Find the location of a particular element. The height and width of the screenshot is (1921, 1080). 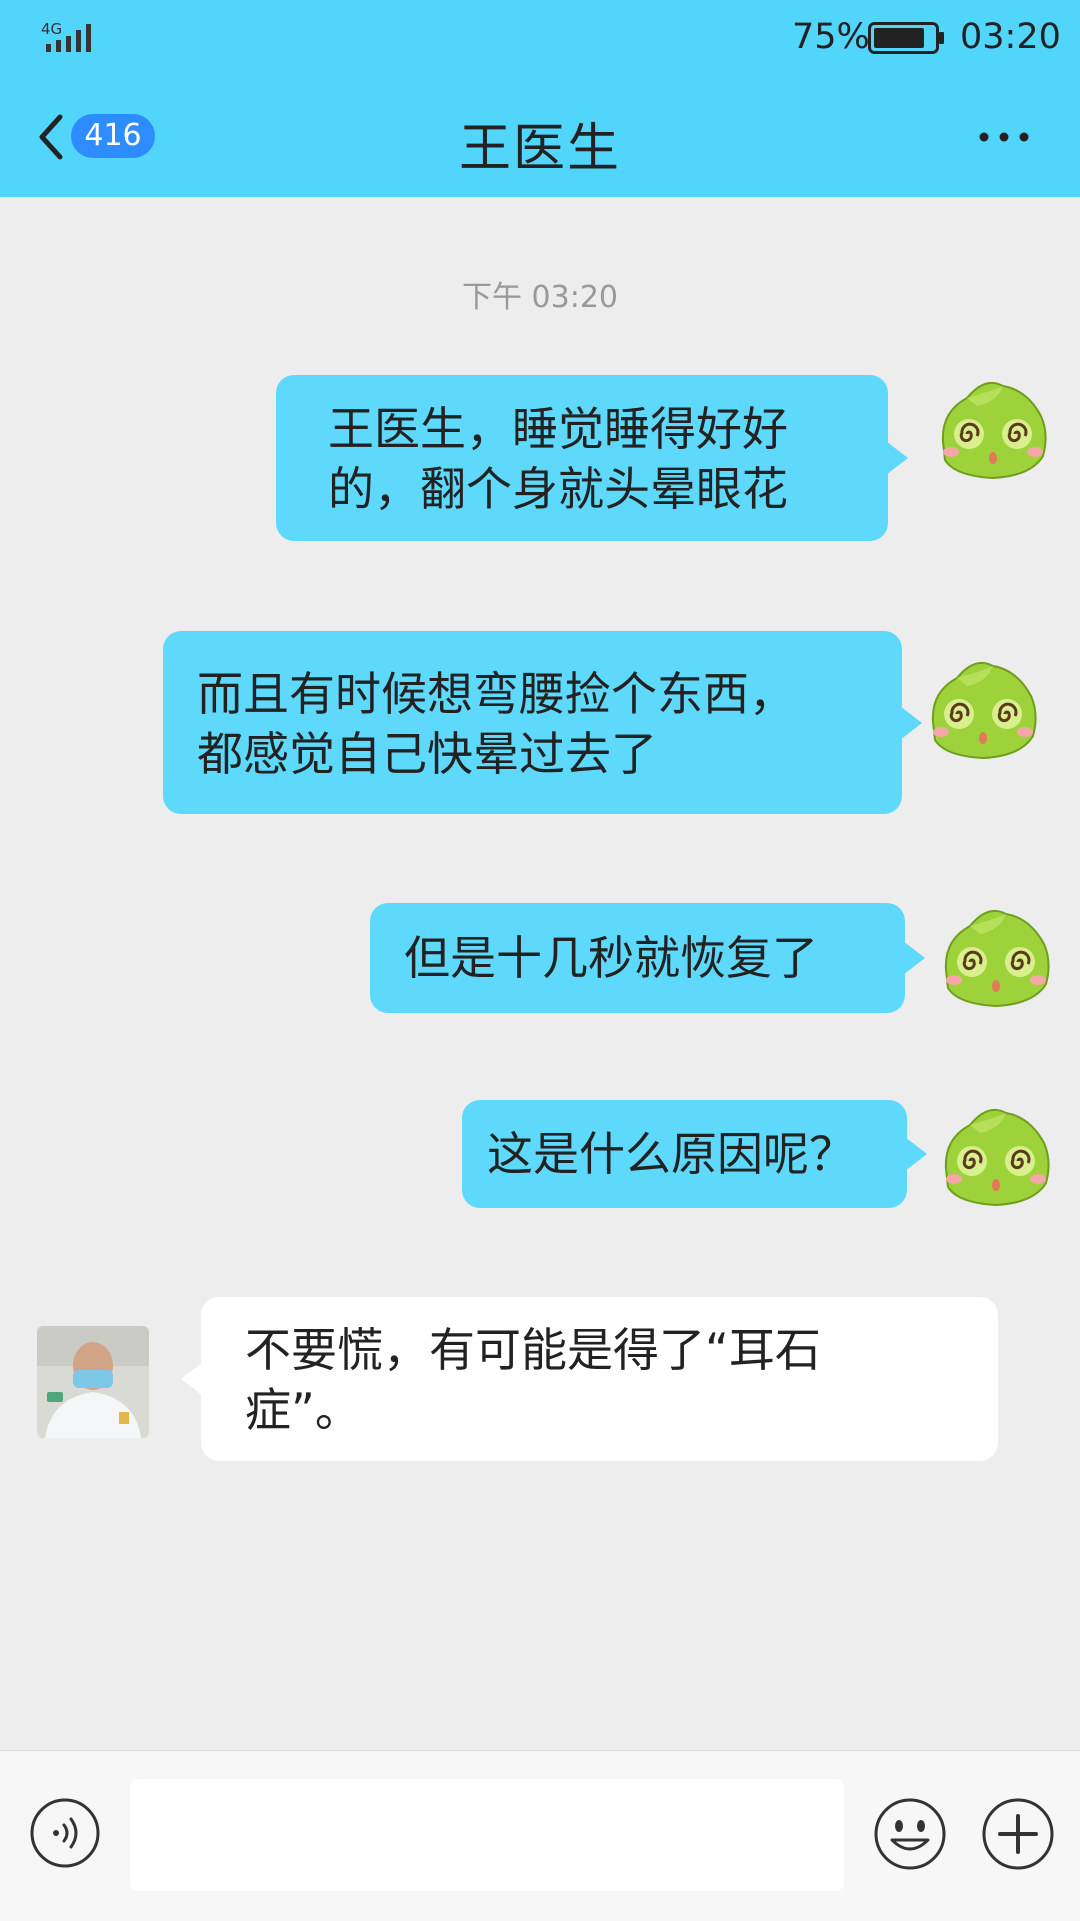

doctor-photo is located at coordinates (93, 1382).